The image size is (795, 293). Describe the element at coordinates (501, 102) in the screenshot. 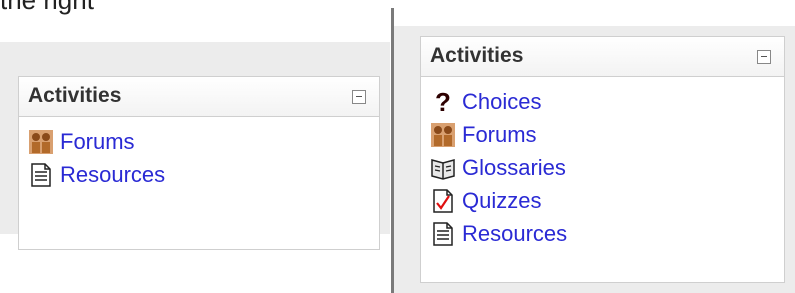

I see `activity-label: Choices` at that location.